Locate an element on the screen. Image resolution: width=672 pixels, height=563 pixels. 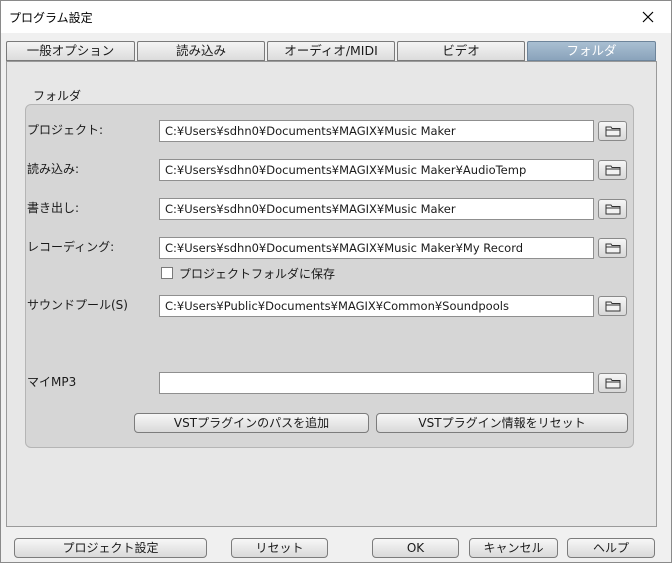
tab-audio-midi: オーディオ/MIDI is located at coordinates (331, 51).